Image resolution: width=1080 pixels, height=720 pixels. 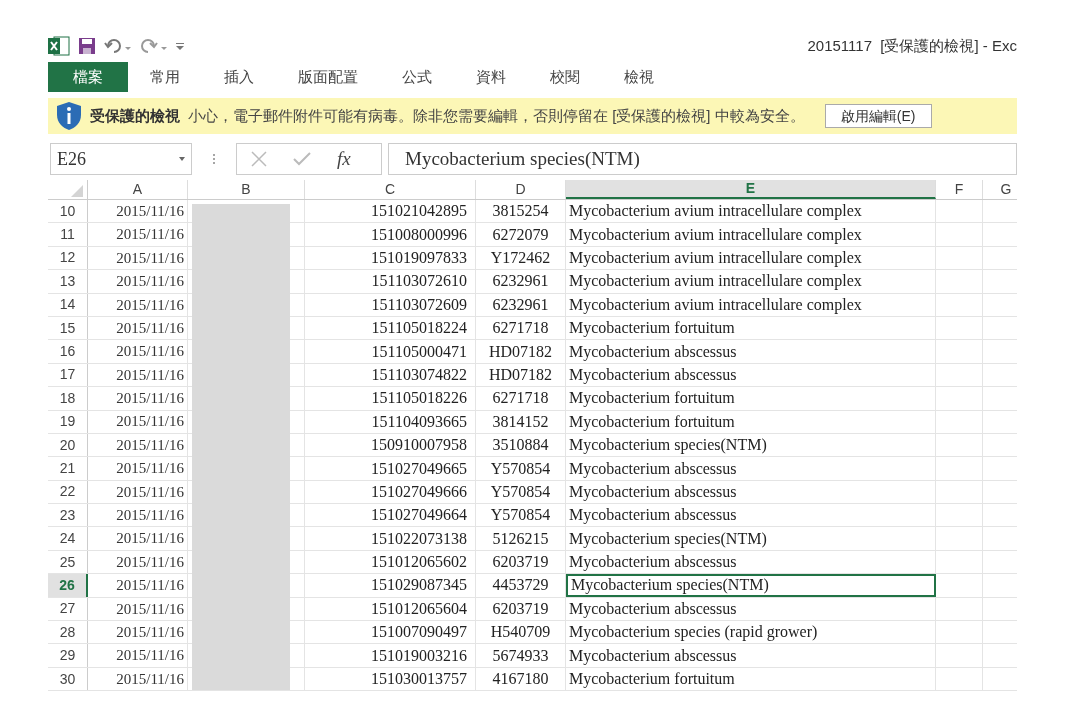 What do you see at coordinates (246, 189) in the screenshot?
I see `column-header: B` at bounding box center [246, 189].